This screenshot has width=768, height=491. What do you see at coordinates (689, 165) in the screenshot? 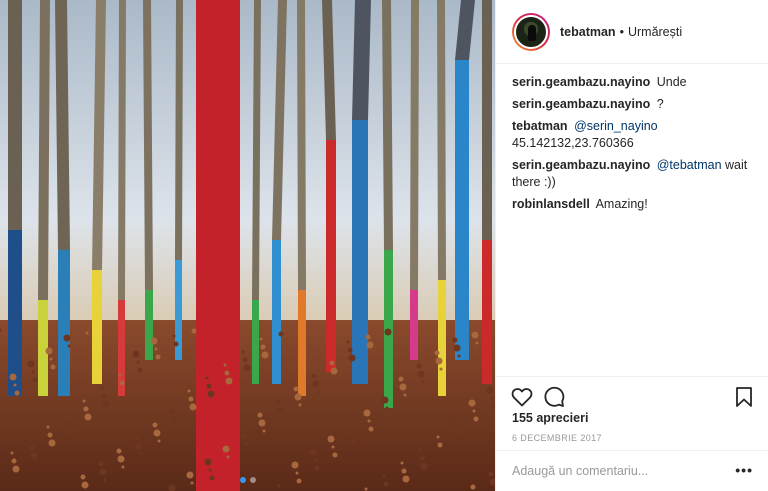
I see `comment-mention: @tebatman` at bounding box center [689, 165].